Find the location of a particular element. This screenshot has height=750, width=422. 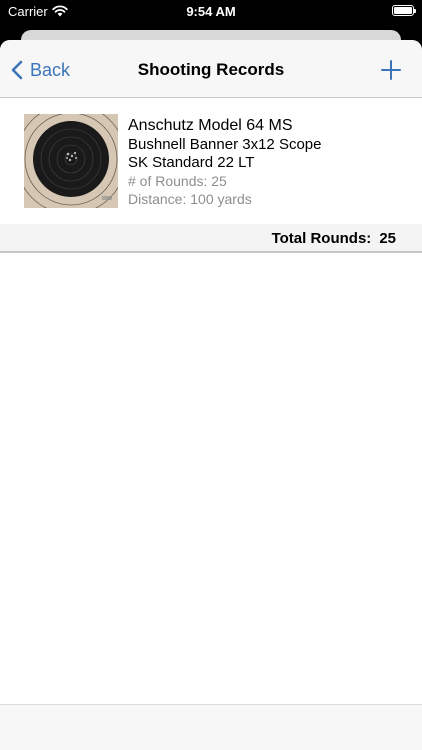

navigation-bar: Back Shooting Records is located at coordinates (211, 69).